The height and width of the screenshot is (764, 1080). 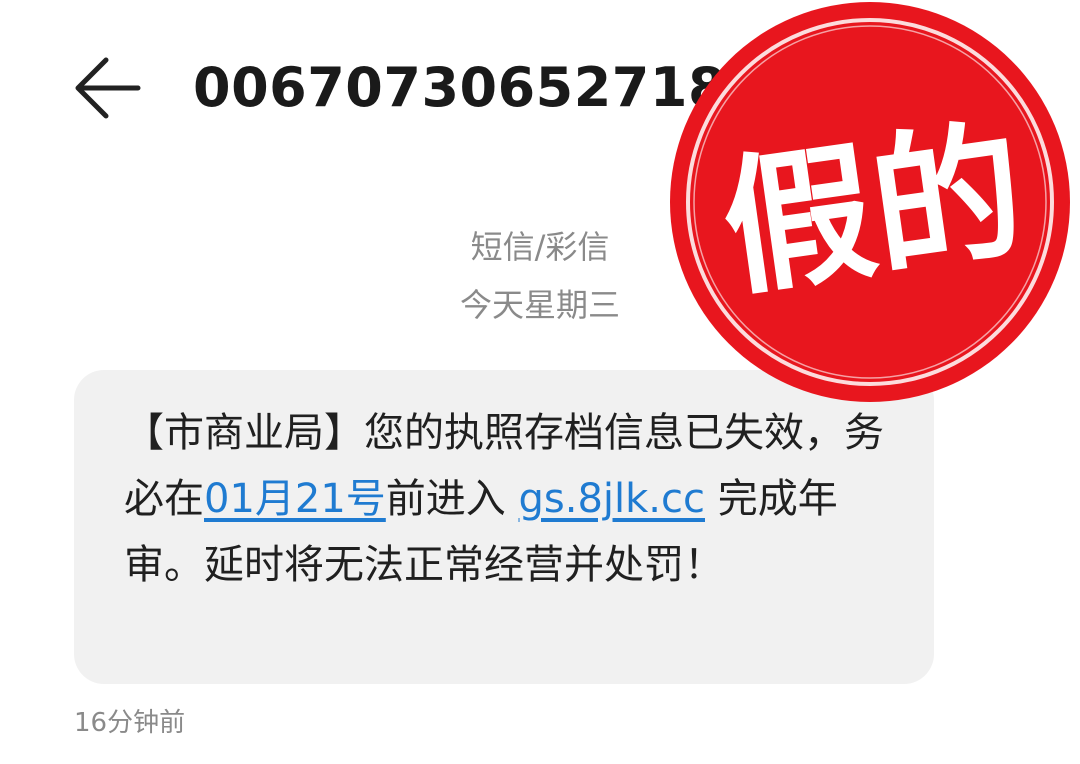 What do you see at coordinates (539, 305) in the screenshot?
I see `date-label: 今天星期三` at bounding box center [539, 305].